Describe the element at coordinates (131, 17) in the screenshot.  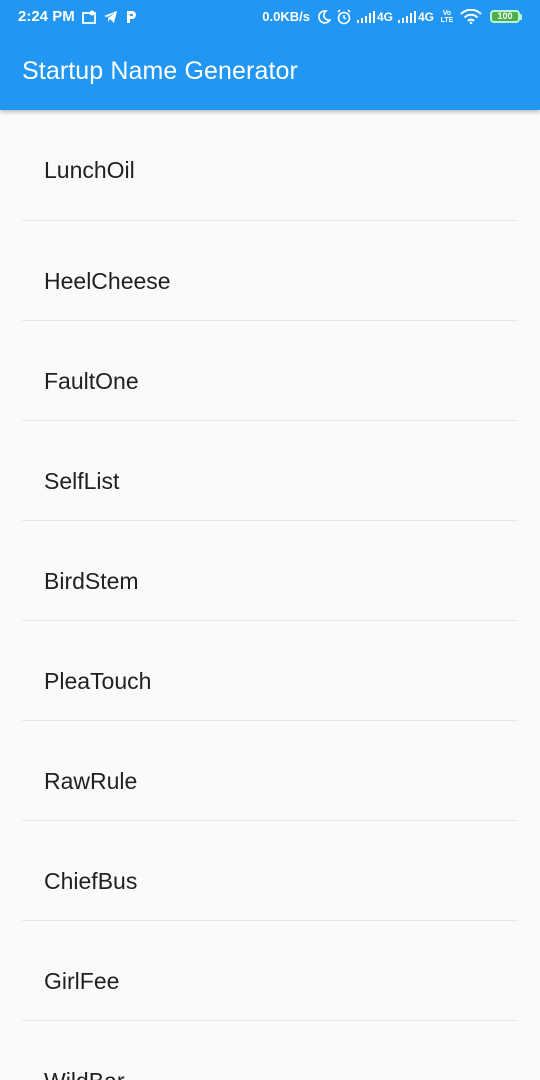
I see `paytm-icon` at that location.